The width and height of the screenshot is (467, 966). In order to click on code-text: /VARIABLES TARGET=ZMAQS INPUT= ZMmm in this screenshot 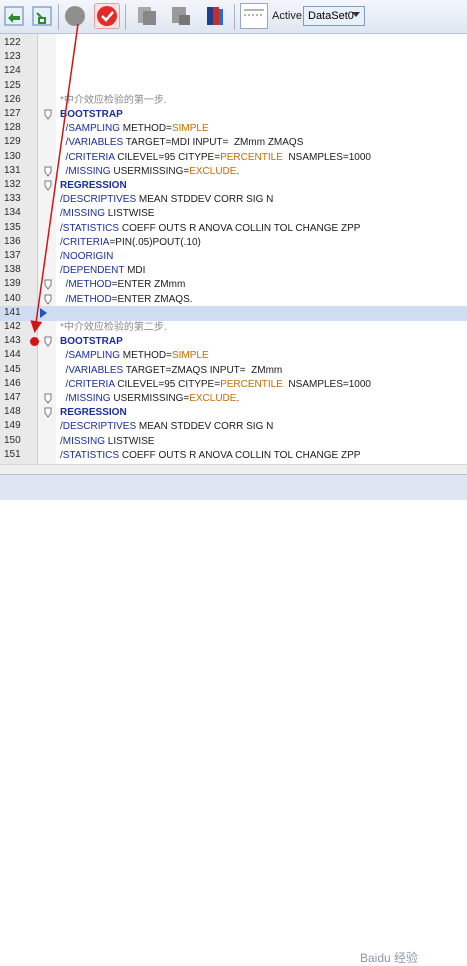, I will do `click(171, 370)`.